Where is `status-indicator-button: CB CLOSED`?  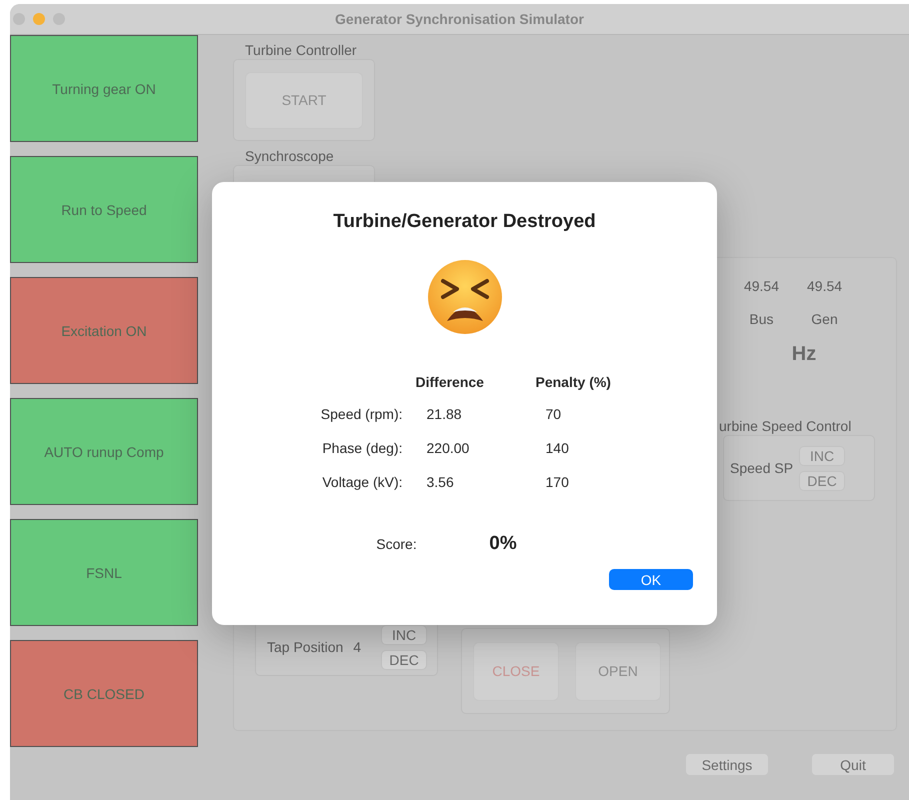 status-indicator-button: CB CLOSED is located at coordinates (104, 693).